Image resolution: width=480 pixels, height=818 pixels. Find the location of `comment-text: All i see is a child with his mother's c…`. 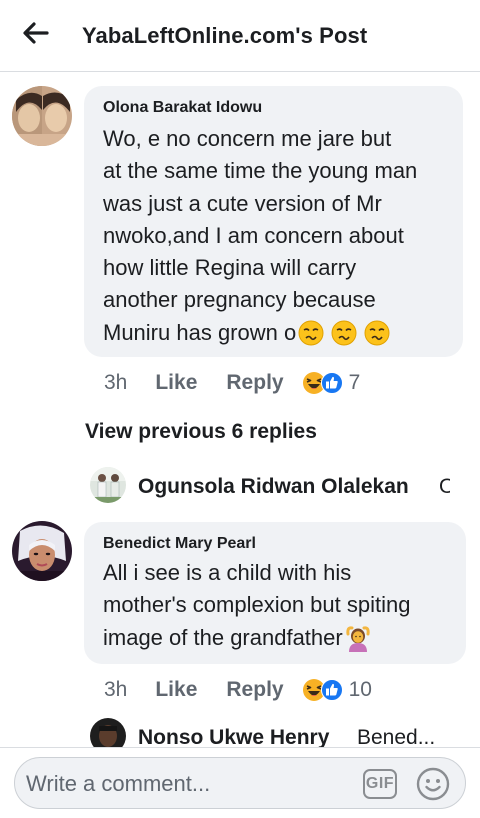

comment-text: All i see is a child with his mother's c… is located at coordinates (280, 605).